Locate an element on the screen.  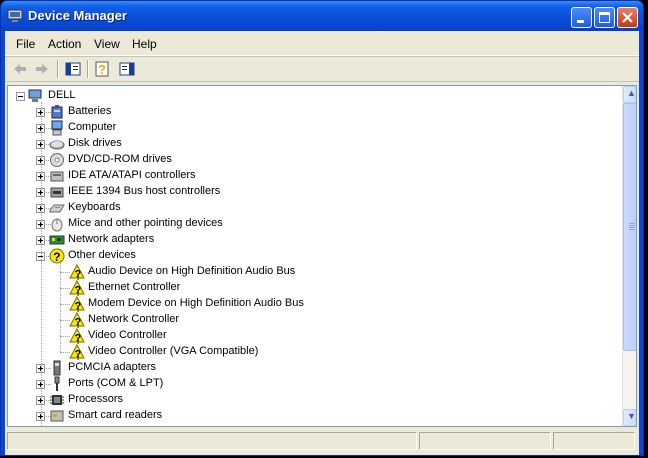
show-hide-action-pane-icon is located at coordinates (127, 69).